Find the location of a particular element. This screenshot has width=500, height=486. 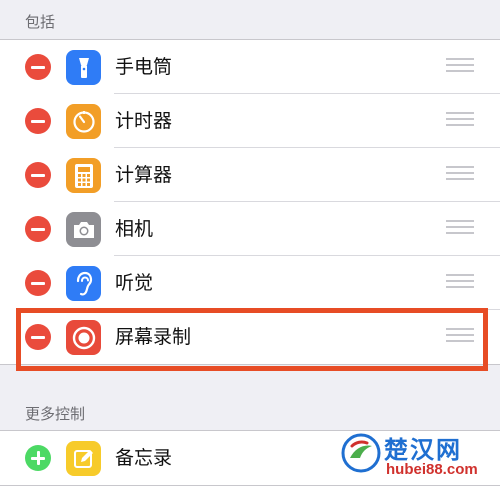

control-row-hearing: 听觉 is located at coordinates (250, 283).